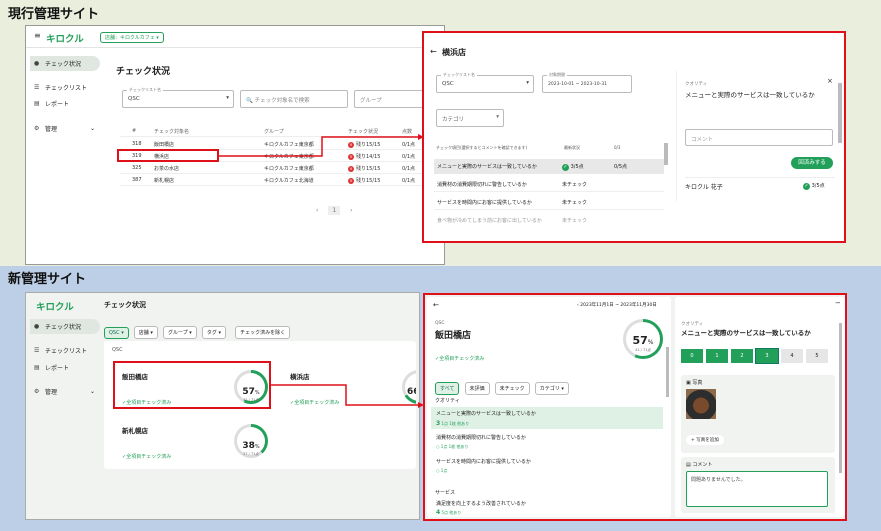  I want to click on arrow-new, so click(344, 395).